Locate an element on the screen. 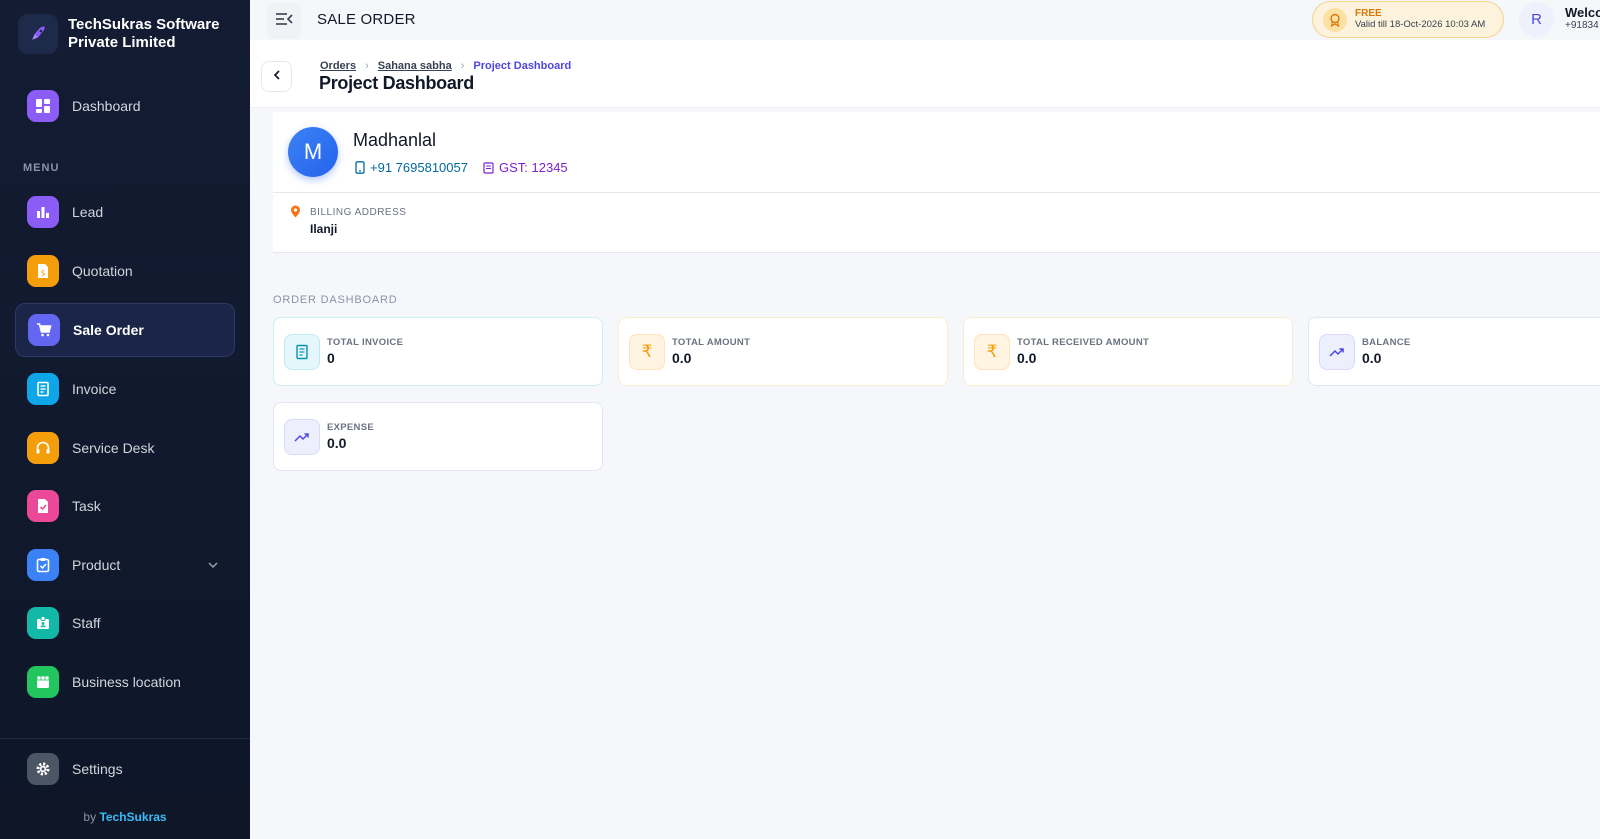 The width and height of the screenshot is (1600, 839). plan-badge: FREE Valid till 18-Oct-2026 10:03 AM is located at coordinates (1408, 19).